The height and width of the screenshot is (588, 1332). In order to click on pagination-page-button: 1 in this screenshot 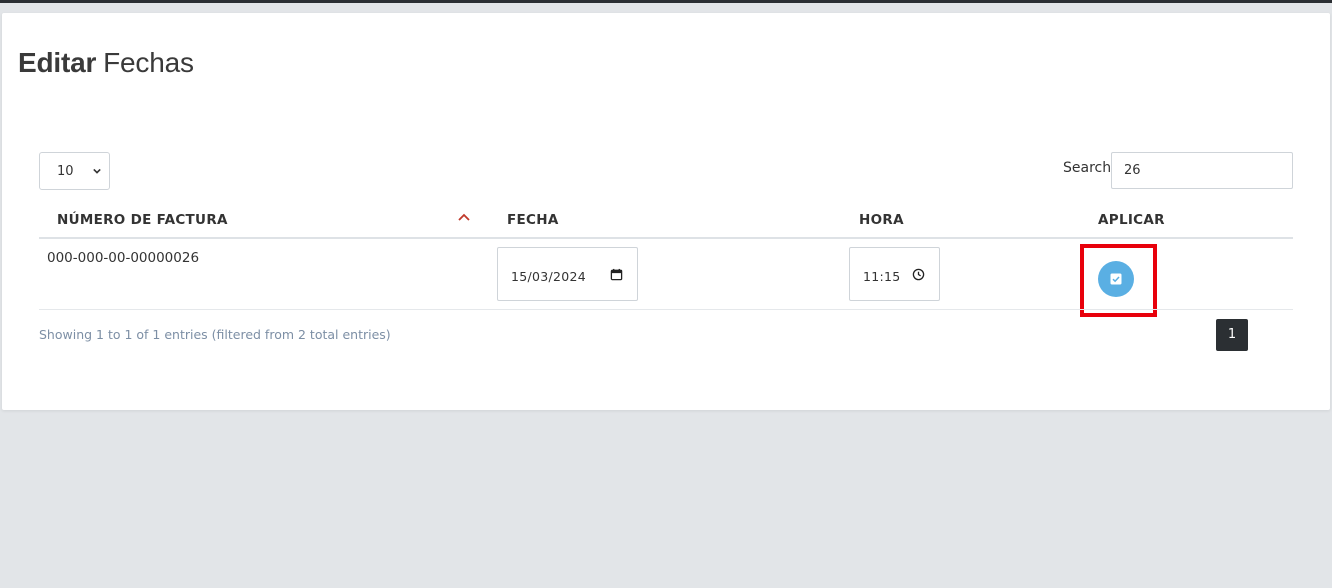, I will do `click(1232, 335)`.